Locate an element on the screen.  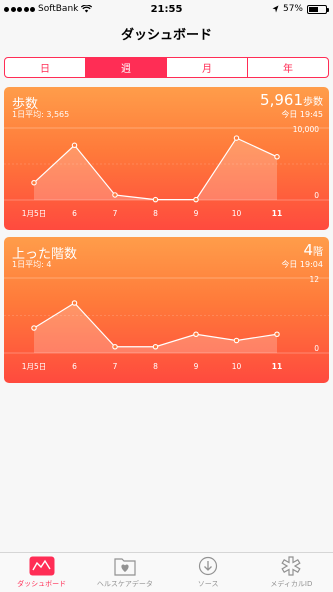
card-value-number: 5,961 is located at coordinates (281, 100).